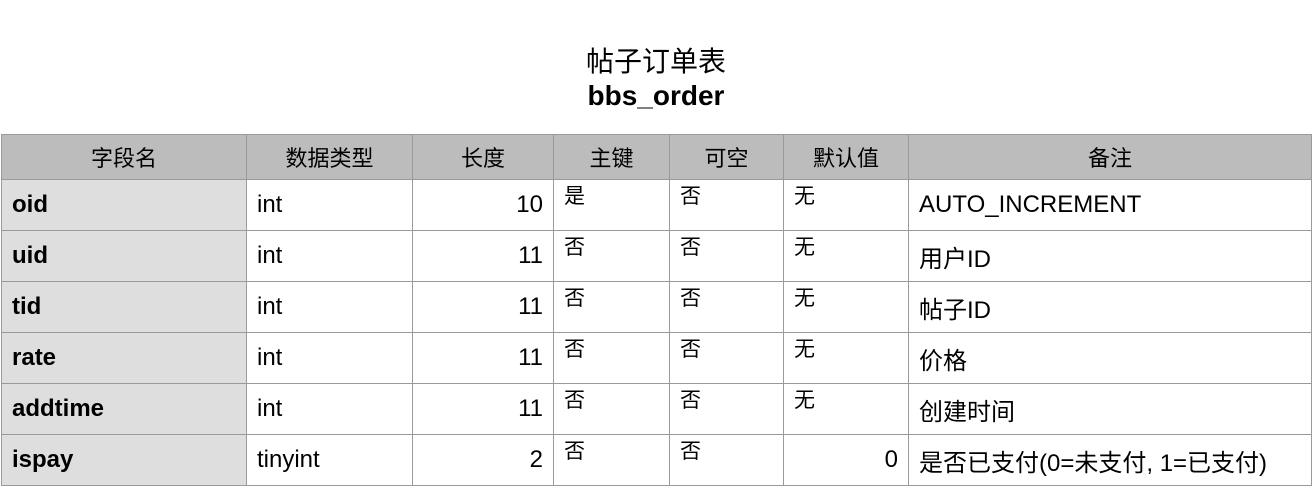  I want to click on cell-field-name: oid, so click(124, 205).